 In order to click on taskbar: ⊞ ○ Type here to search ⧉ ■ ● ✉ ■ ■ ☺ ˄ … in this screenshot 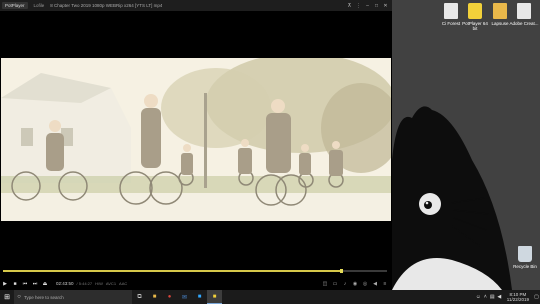, I will do `click(270, 297)`.